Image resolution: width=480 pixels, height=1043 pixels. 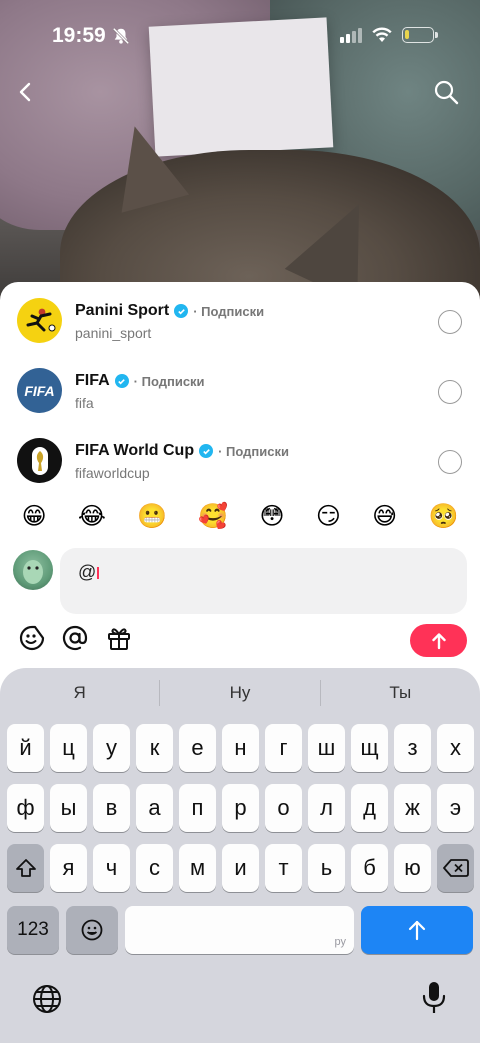 What do you see at coordinates (33, 930) in the screenshot?
I see `numbers-key: 123` at bounding box center [33, 930].